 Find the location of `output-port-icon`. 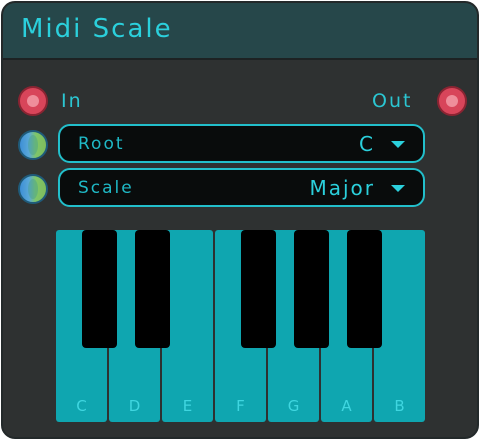

output-port-icon is located at coordinates (452, 101).